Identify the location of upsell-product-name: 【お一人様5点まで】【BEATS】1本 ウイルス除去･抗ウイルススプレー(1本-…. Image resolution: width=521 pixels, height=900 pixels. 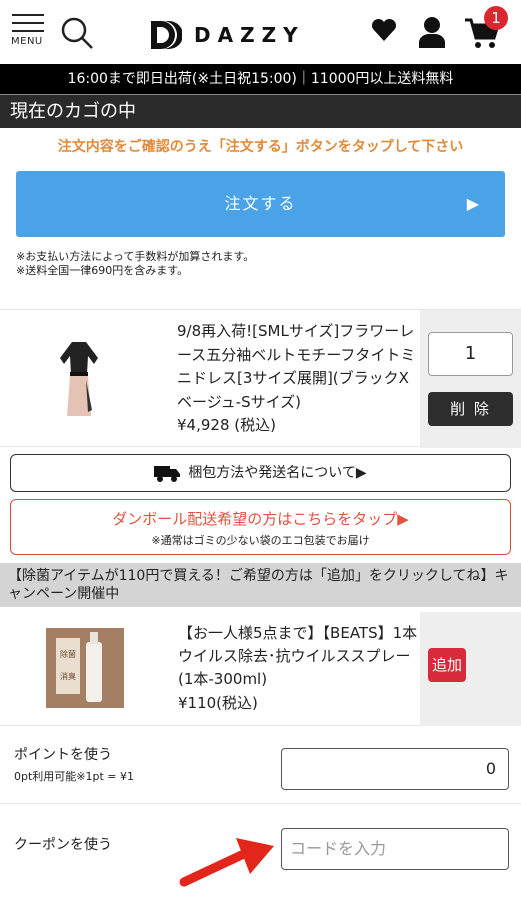
(298, 656).